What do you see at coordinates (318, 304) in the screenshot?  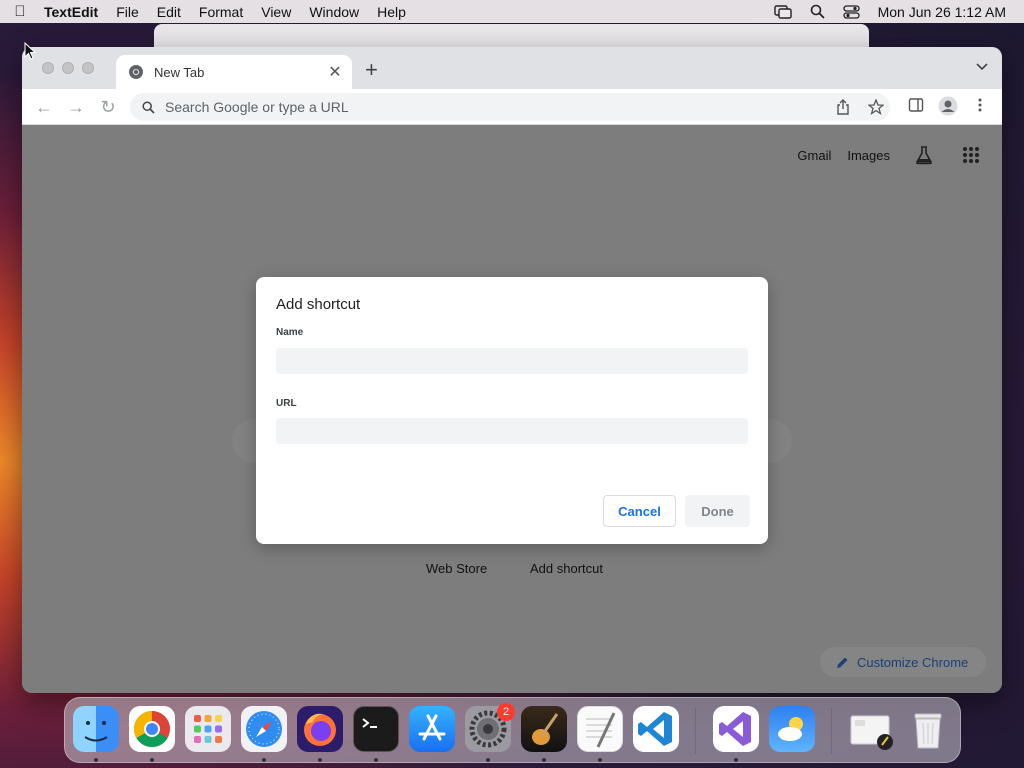 I see `dialog-title: Add shortcut` at bounding box center [318, 304].